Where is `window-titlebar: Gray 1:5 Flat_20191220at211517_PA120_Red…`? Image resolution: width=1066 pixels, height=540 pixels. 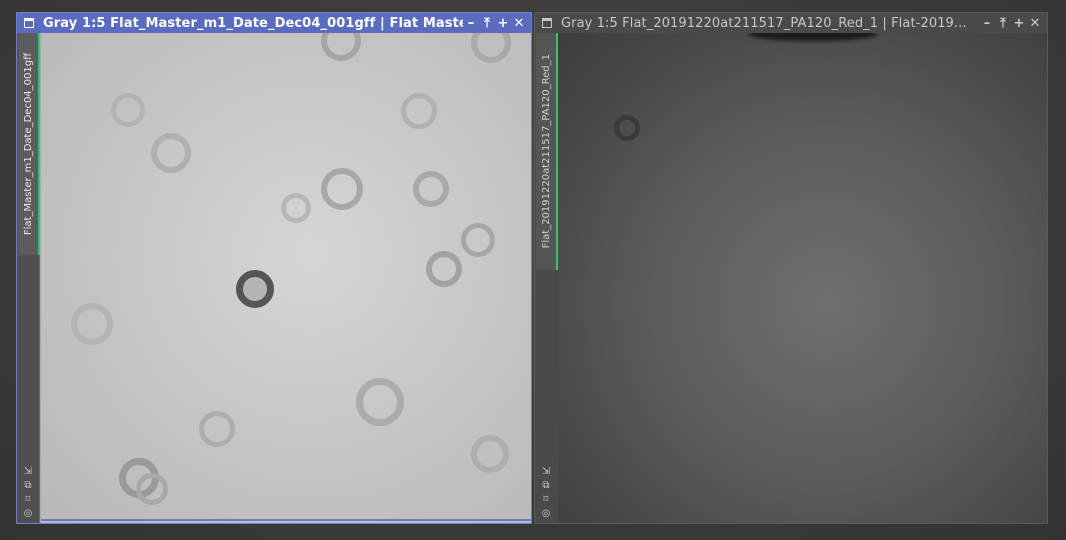
window-titlebar: Gray 1:5 Flat_20191220at211517_PA120_Red… is located at coordinates (791, 23).